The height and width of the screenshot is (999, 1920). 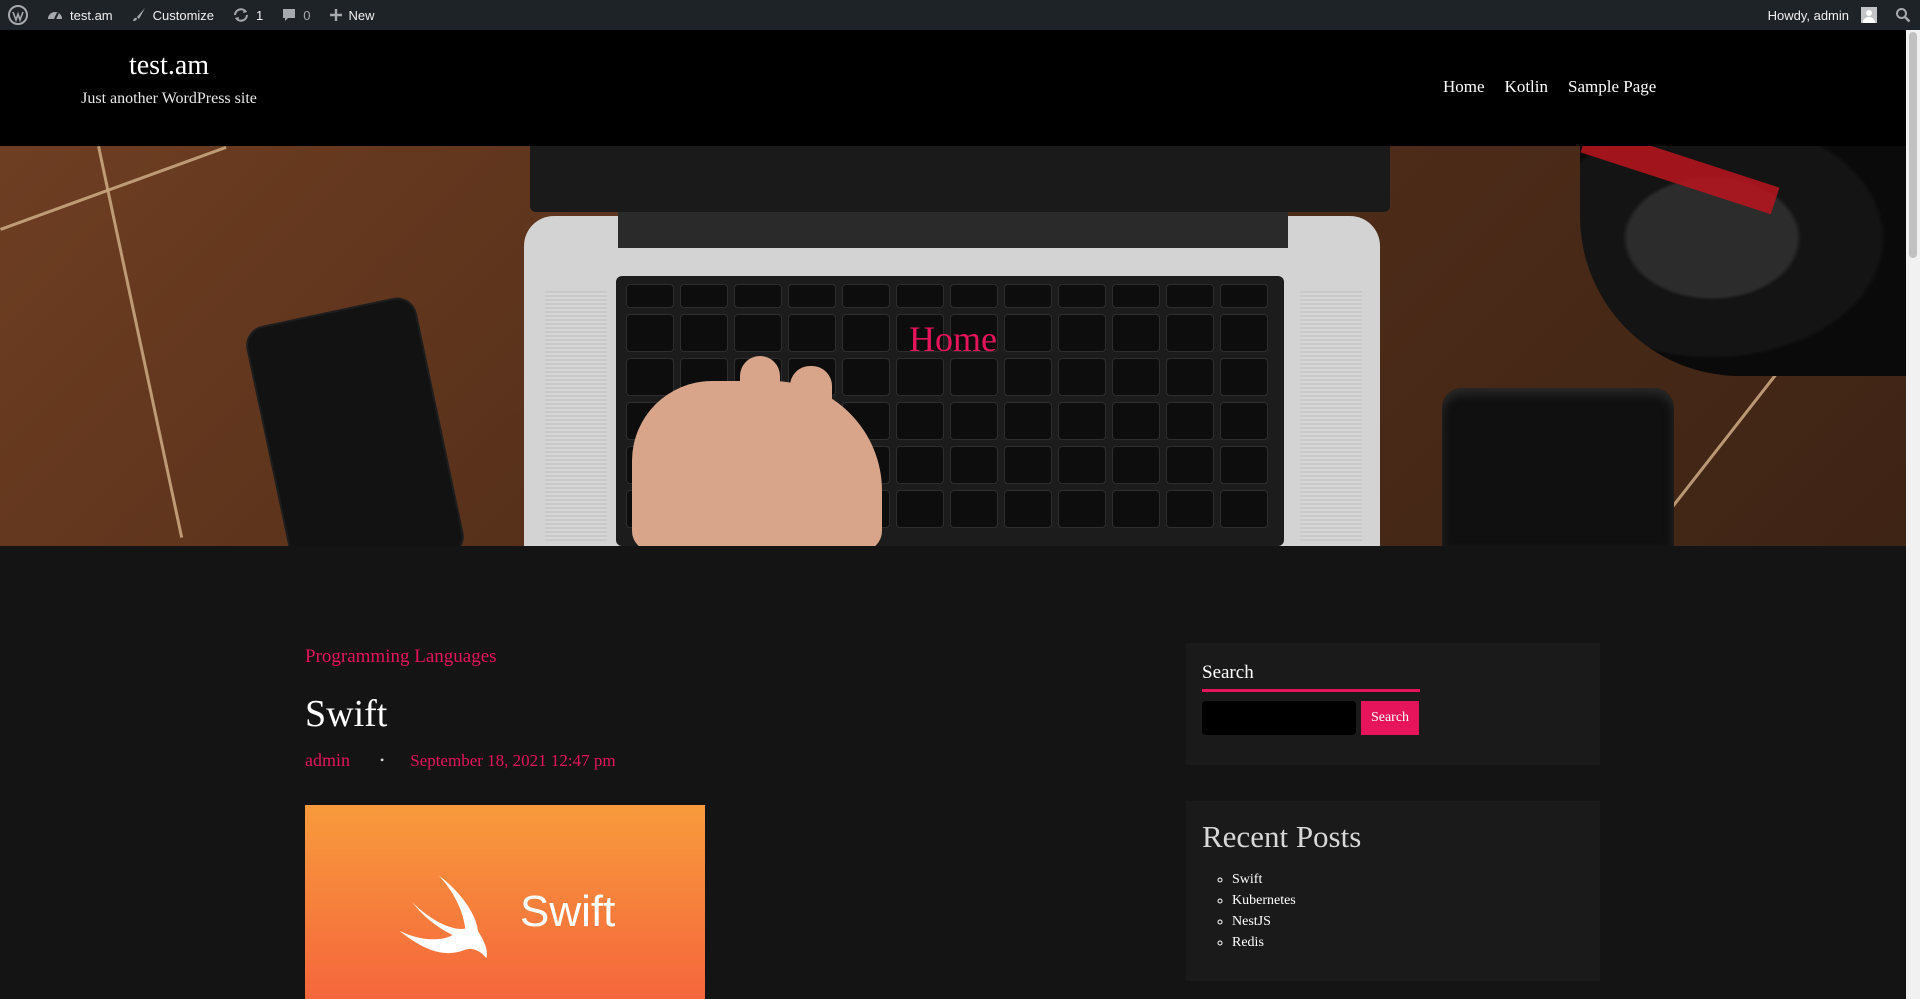 What do you see at coordinates (512, 761) in the screenshot?
I see `post-date: September 18, 2021 12:47 pm` at bounding box center [512, 761].